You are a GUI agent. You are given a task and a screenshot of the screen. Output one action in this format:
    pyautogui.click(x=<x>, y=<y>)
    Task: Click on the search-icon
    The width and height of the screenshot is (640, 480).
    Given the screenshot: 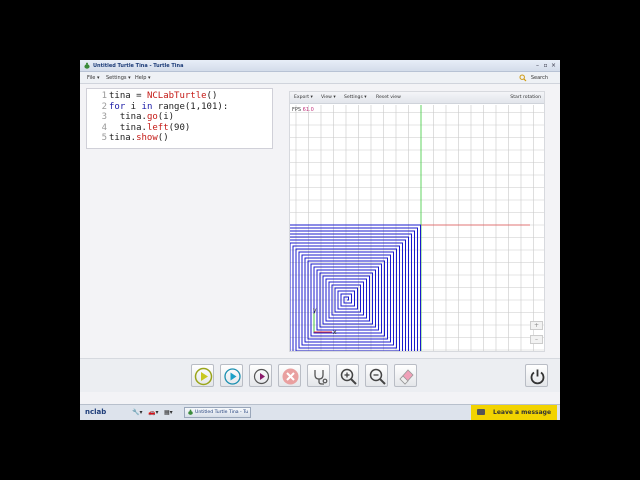 What is the action you would take?
    pyautogui.click(x=523, y=78)
    